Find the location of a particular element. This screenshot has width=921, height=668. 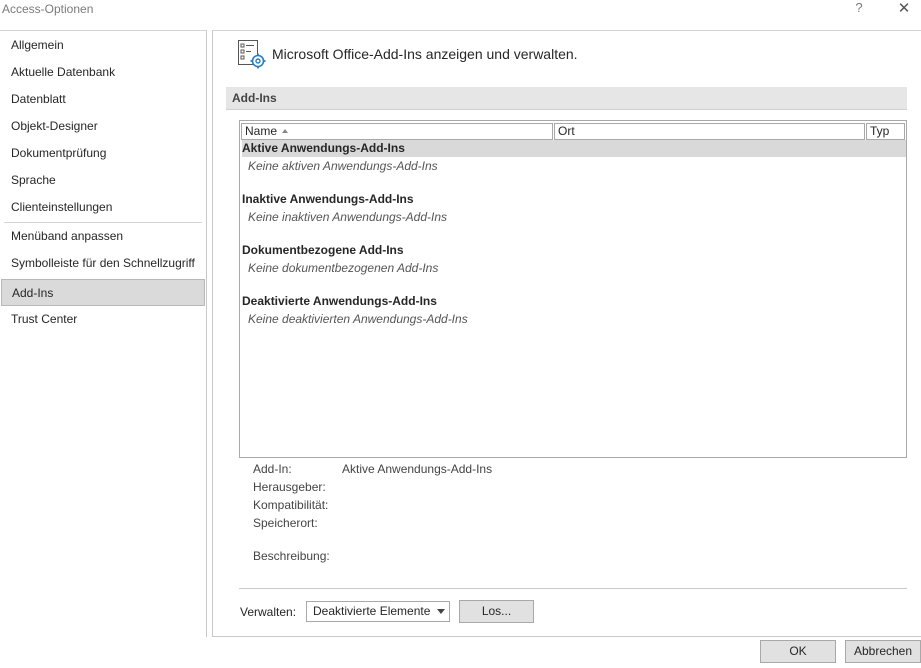

group-header-aktive: Aktive Anwendungs-Add-Ins is located at coordinates (574, 148).